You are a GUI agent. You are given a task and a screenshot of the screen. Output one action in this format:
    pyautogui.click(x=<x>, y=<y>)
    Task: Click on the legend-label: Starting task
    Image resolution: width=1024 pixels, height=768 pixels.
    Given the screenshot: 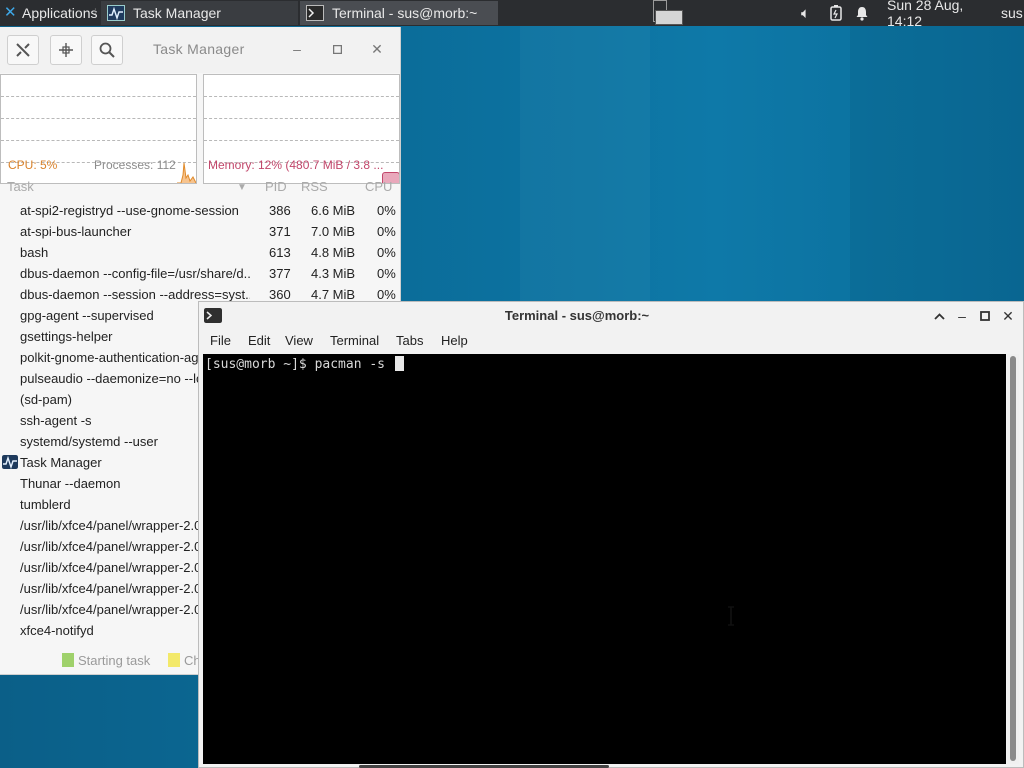 What is the action you would take?
    pyautogui.click(x=114, y=660)
    